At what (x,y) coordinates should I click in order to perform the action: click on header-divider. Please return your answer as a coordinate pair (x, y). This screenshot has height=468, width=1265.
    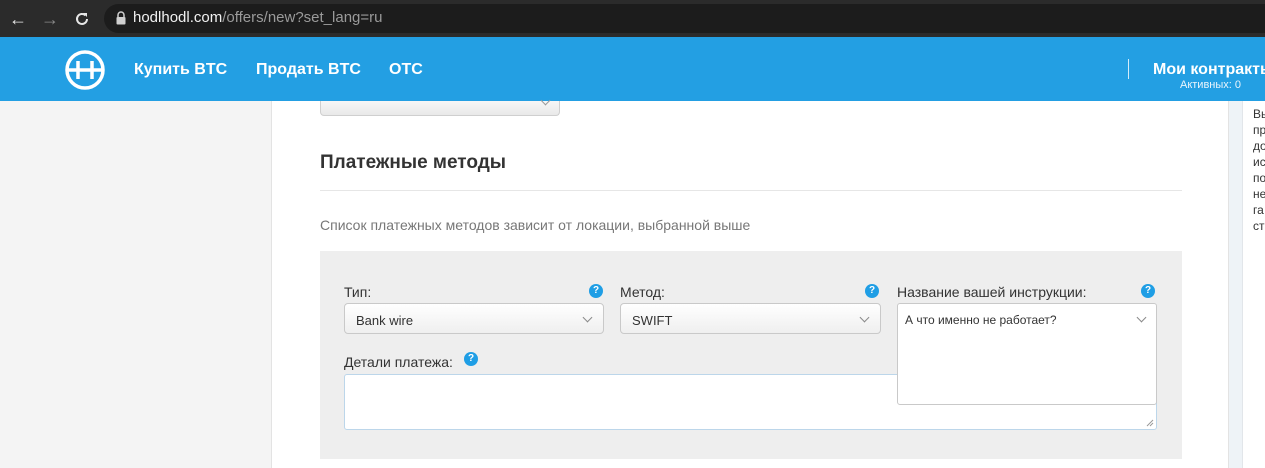
    Looking at the image, I should click on (1128, 69).